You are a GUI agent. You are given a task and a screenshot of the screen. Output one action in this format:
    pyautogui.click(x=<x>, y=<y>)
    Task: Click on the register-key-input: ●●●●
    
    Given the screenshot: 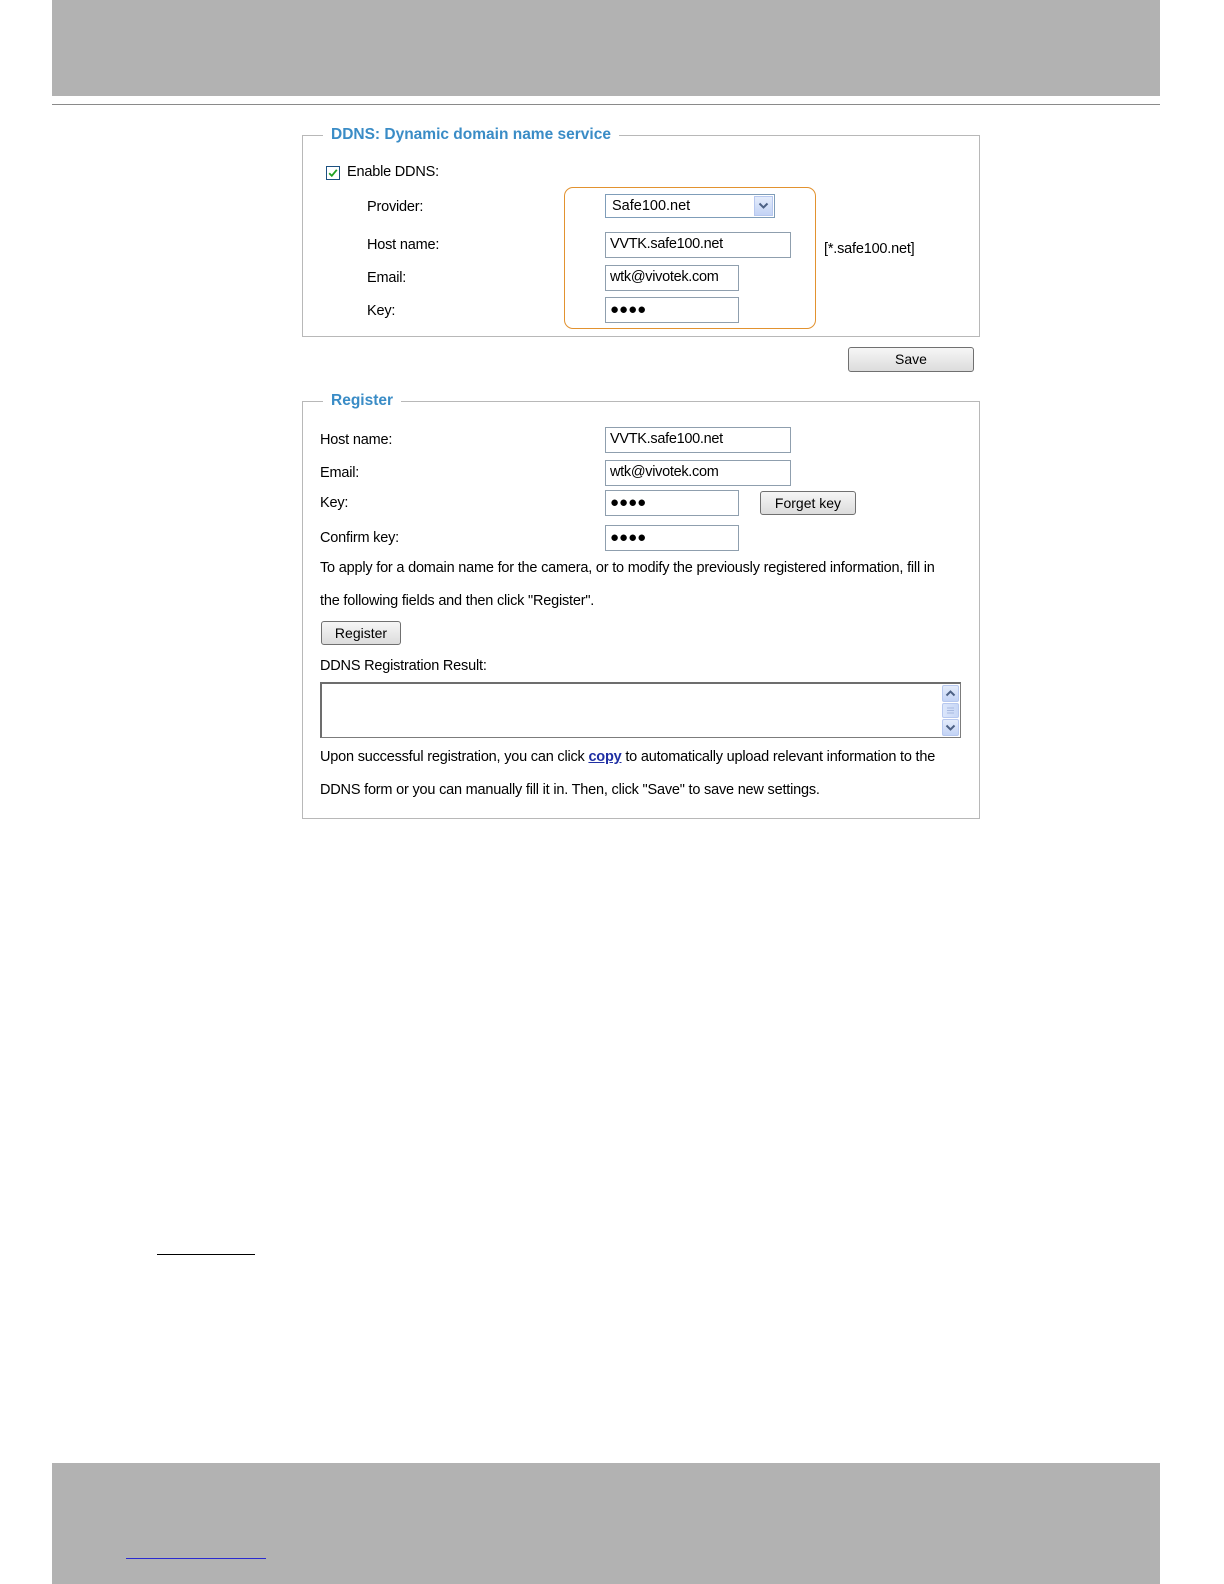 What is the action you would take?
    pyautogui.click(x=672, y=503)
    